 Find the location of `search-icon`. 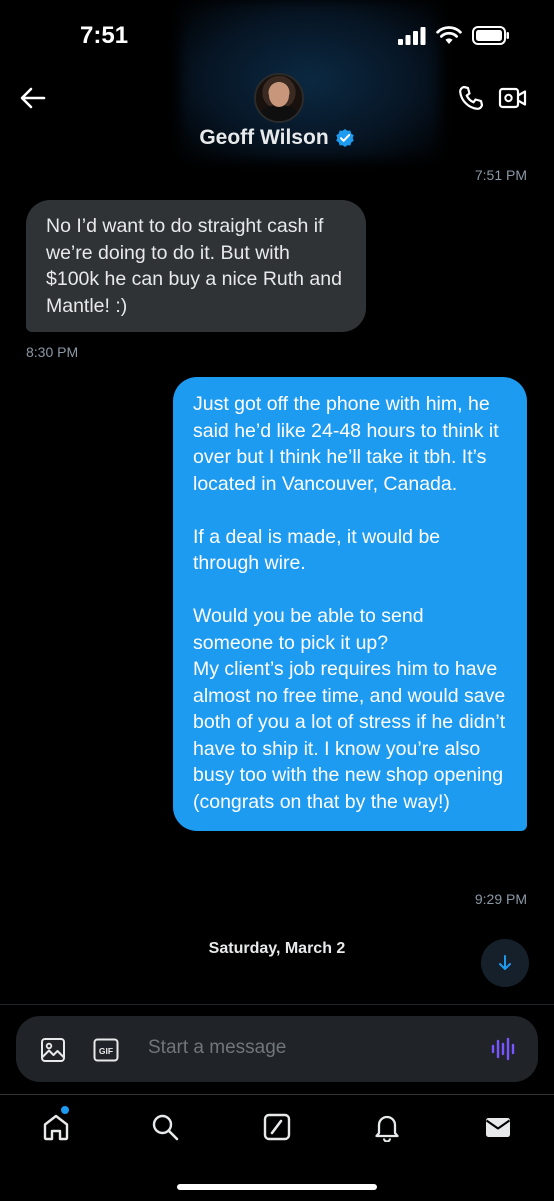

search-icon is located at coordinates (165, 1127).